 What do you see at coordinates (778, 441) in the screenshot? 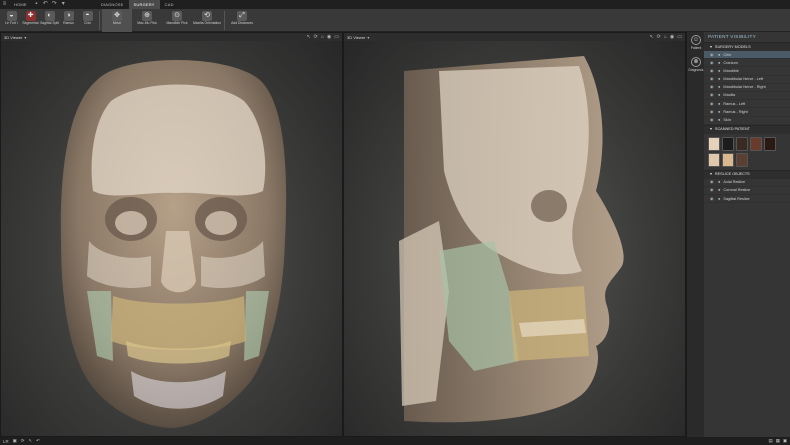
I see `grid-icon: ▦` at bounding box center [778, 441].